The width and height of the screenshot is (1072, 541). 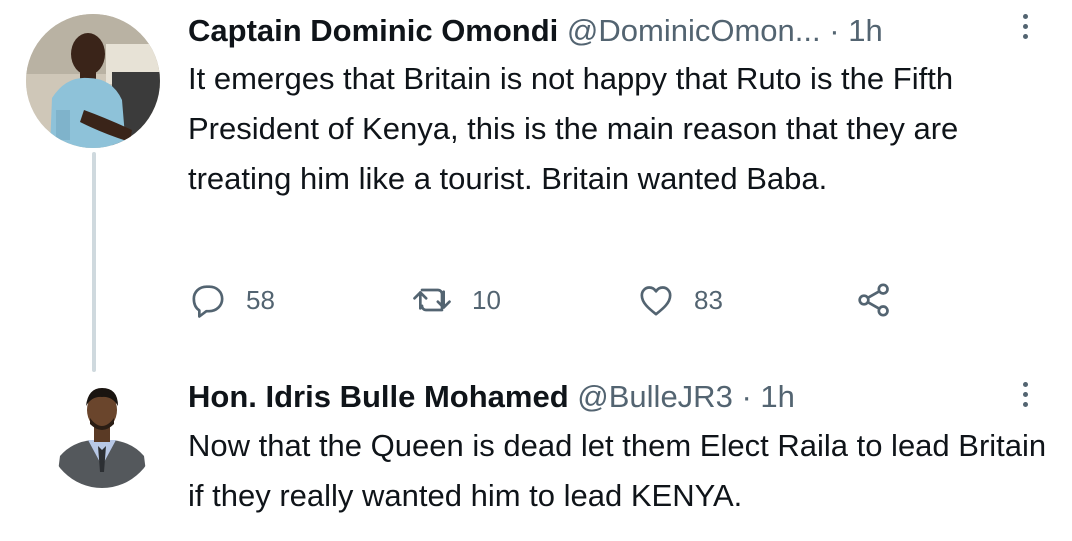 I want to click on reply-count: 58, so click(x=260, y=299).